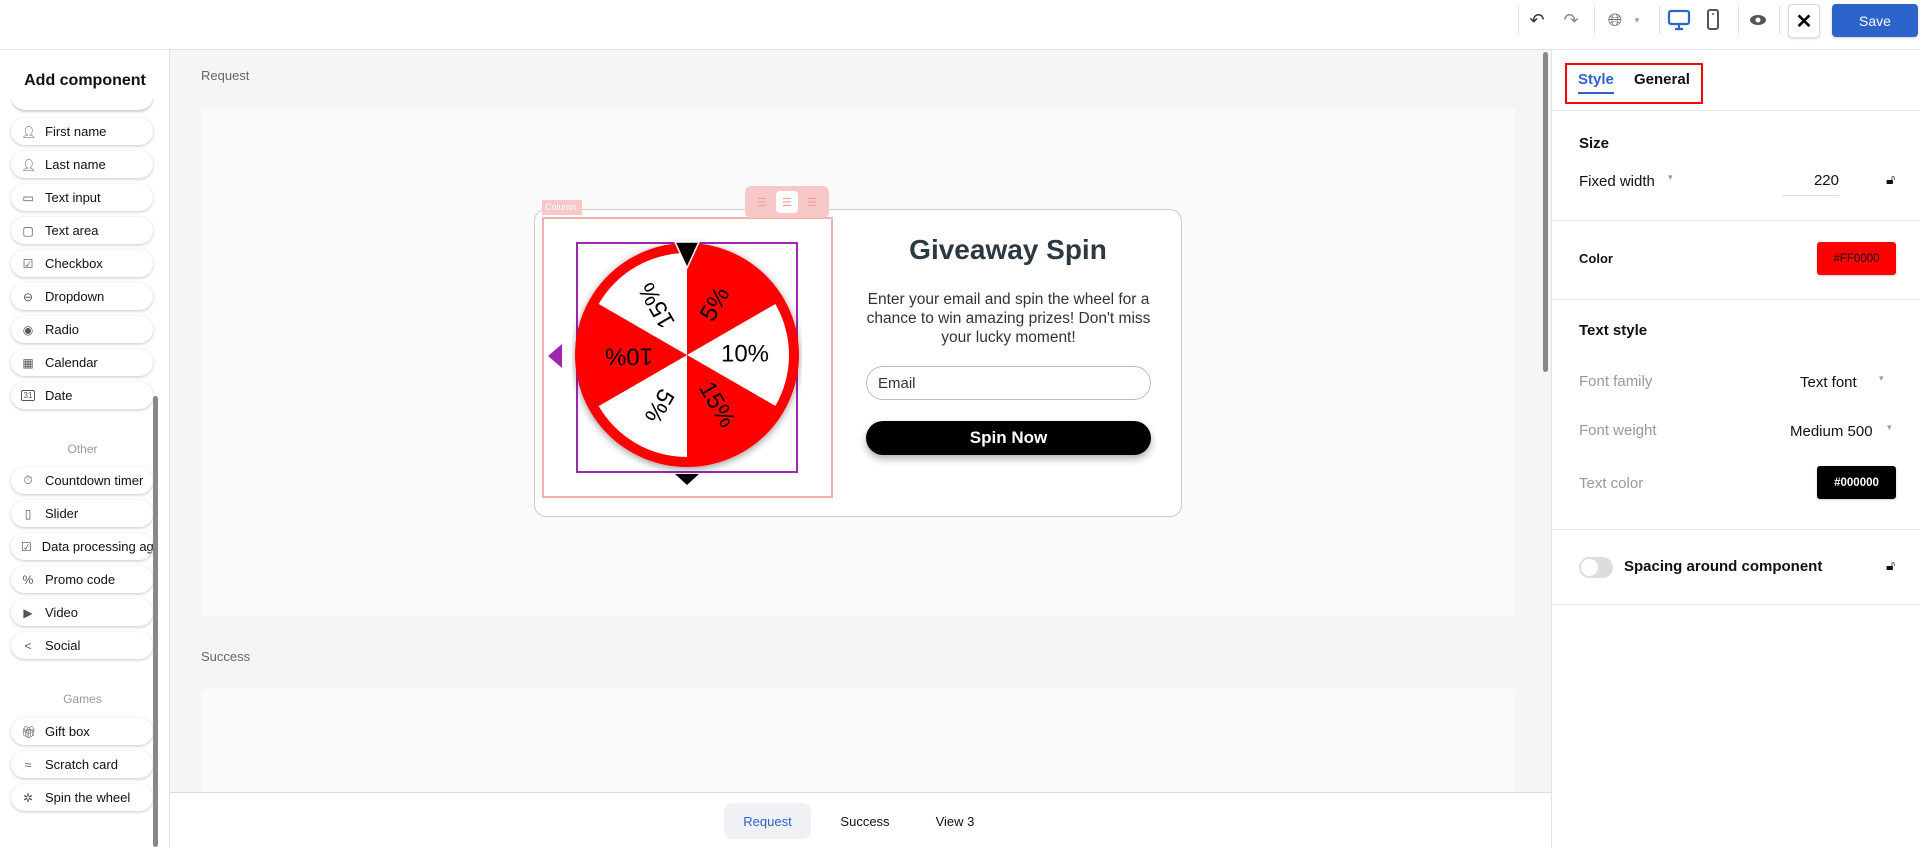 This screenshot has width=1920, height=847. I want to click on spacing-toggle, so click(1596, 567).